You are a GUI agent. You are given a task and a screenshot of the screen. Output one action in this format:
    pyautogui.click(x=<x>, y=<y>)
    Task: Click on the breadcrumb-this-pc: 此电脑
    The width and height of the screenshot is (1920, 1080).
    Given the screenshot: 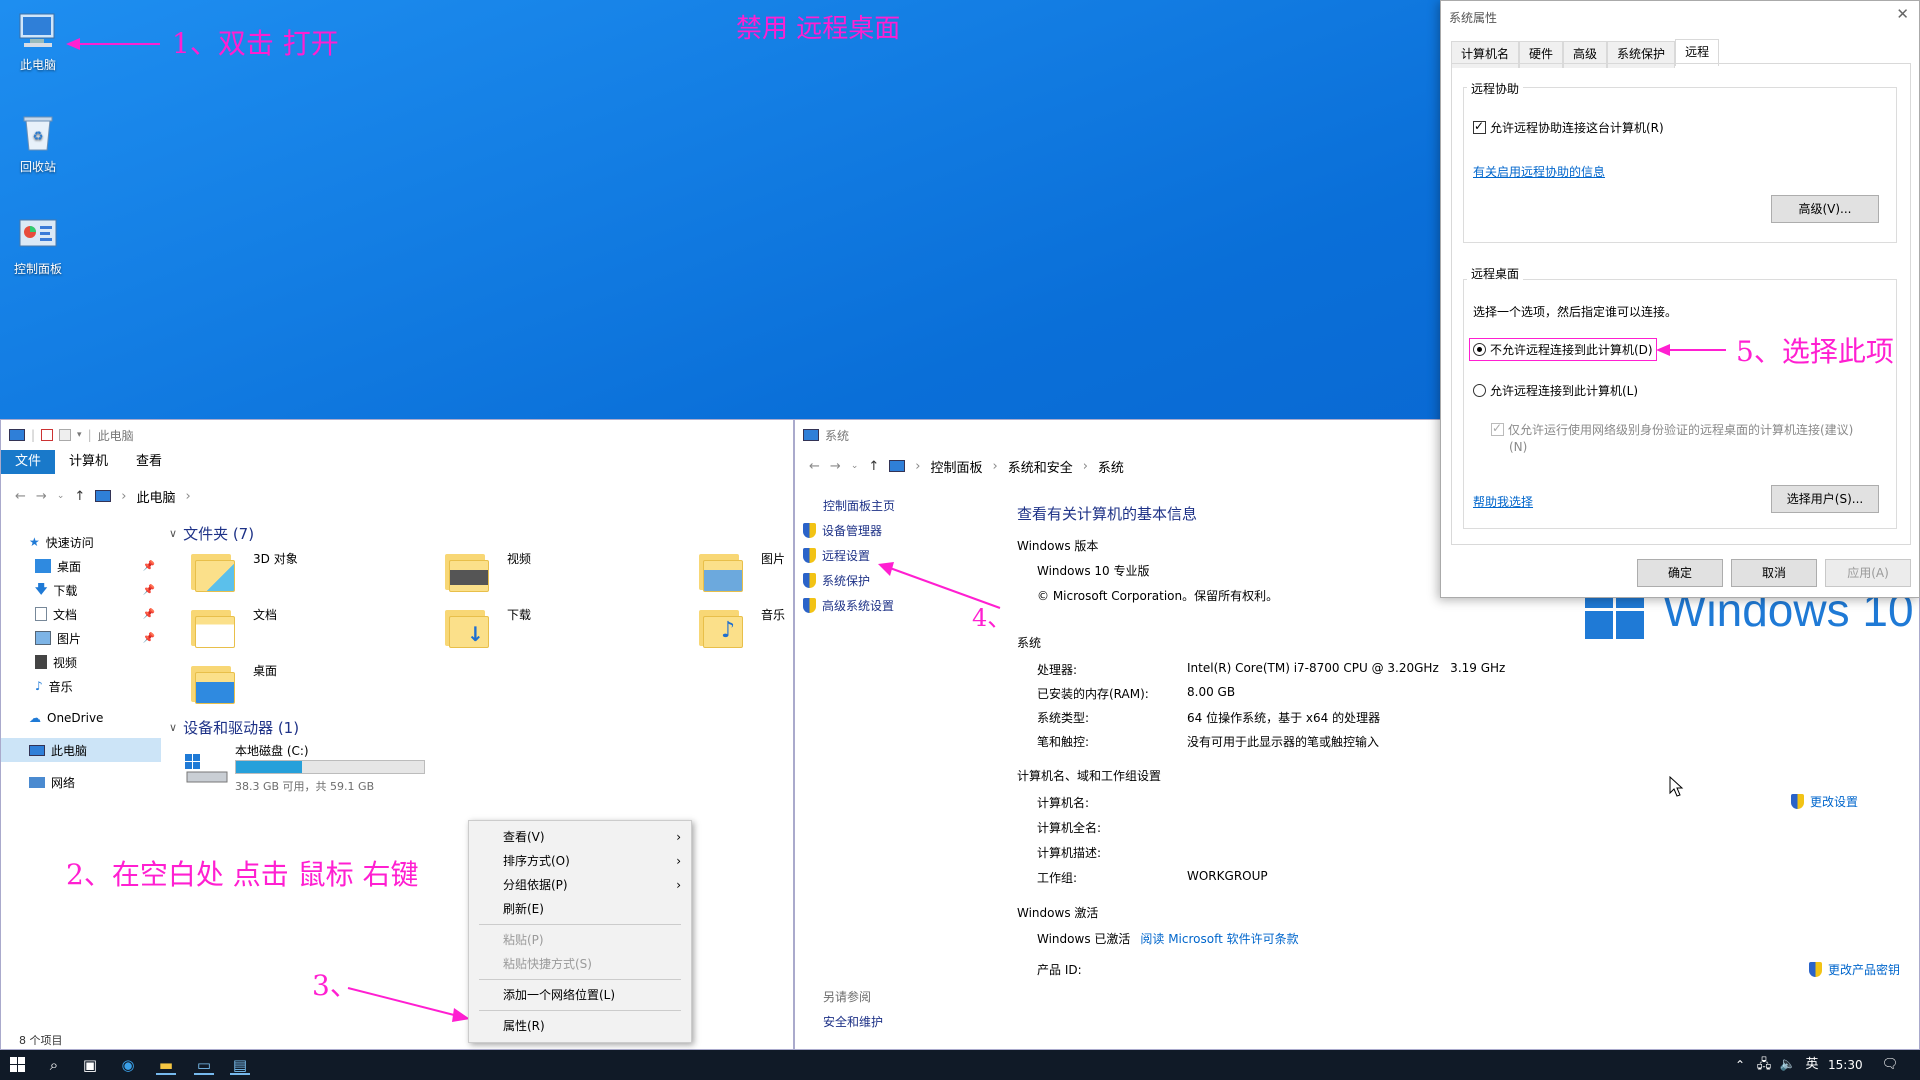 What is the action you would take?
    pyautogui.click(x=155, y=496)
    